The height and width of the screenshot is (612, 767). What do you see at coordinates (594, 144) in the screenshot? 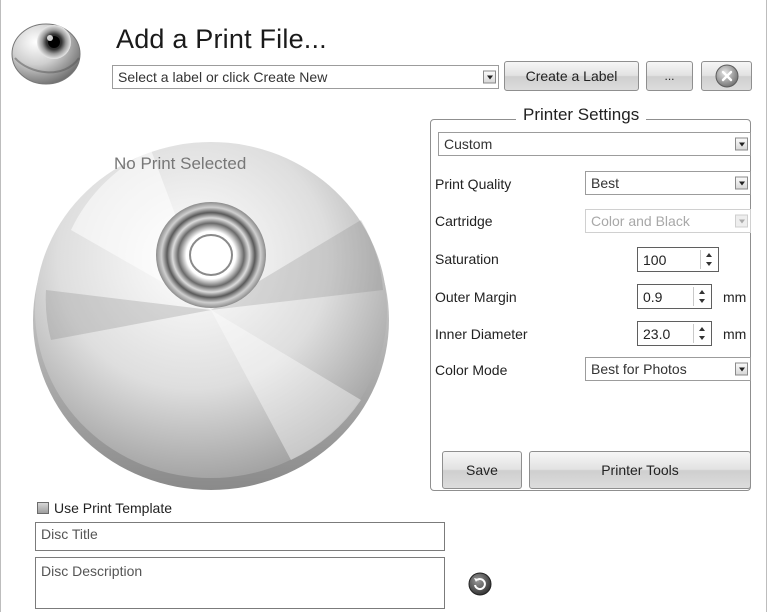
I see `printer-profile-dropdown: Custom` at bounding box center [594, 144].